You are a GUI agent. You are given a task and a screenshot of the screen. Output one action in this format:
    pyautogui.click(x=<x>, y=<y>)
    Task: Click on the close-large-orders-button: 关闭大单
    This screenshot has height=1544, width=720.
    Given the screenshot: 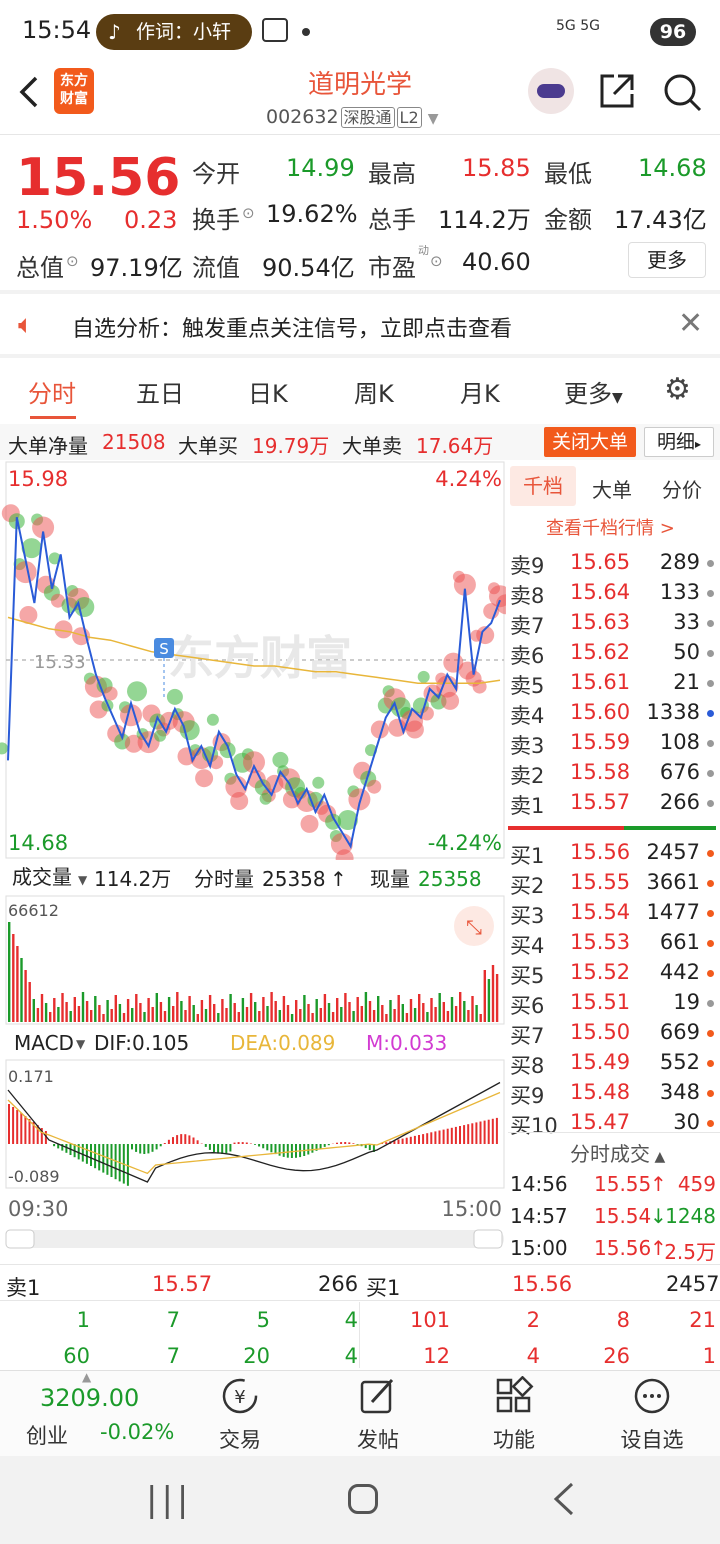 What is the action you would take?
    pyautogui.click(x=590, y=442)
    